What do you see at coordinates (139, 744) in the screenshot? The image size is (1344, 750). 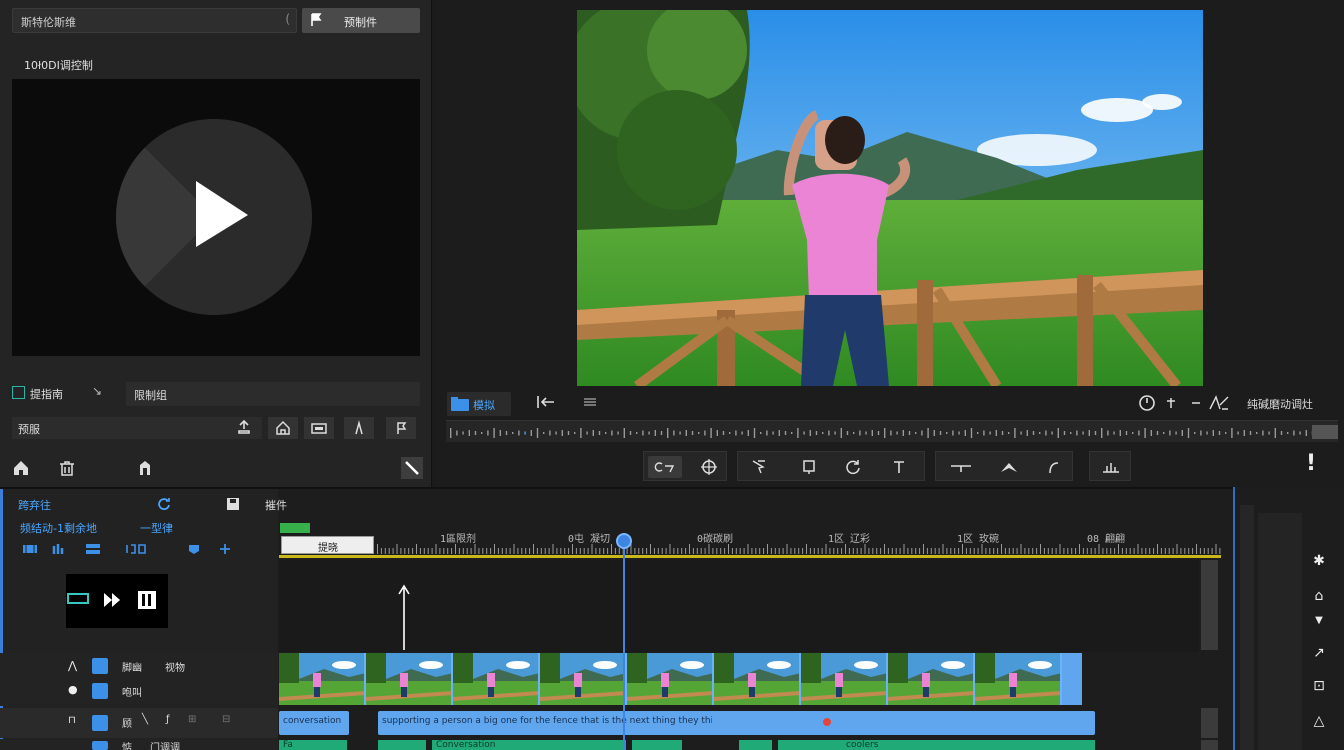 I see `track-header-audio2: 惦 门调调` at bounding box center [139, 744].